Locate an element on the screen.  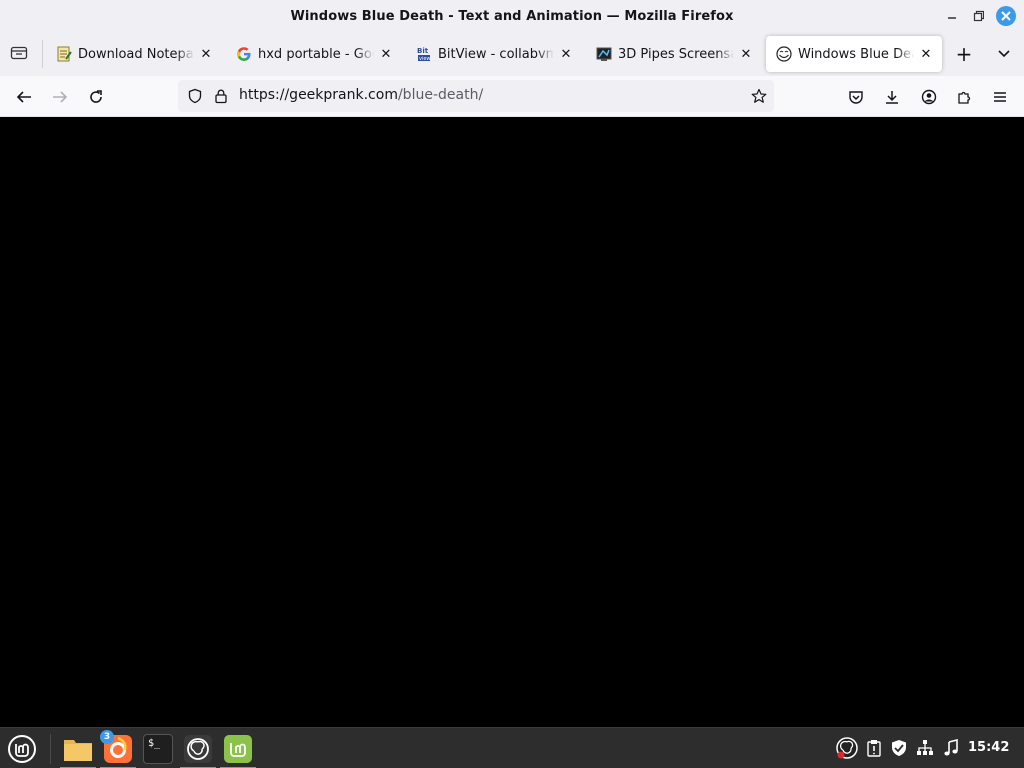
taskbar-mint-update is located at coordinates (238, 749).